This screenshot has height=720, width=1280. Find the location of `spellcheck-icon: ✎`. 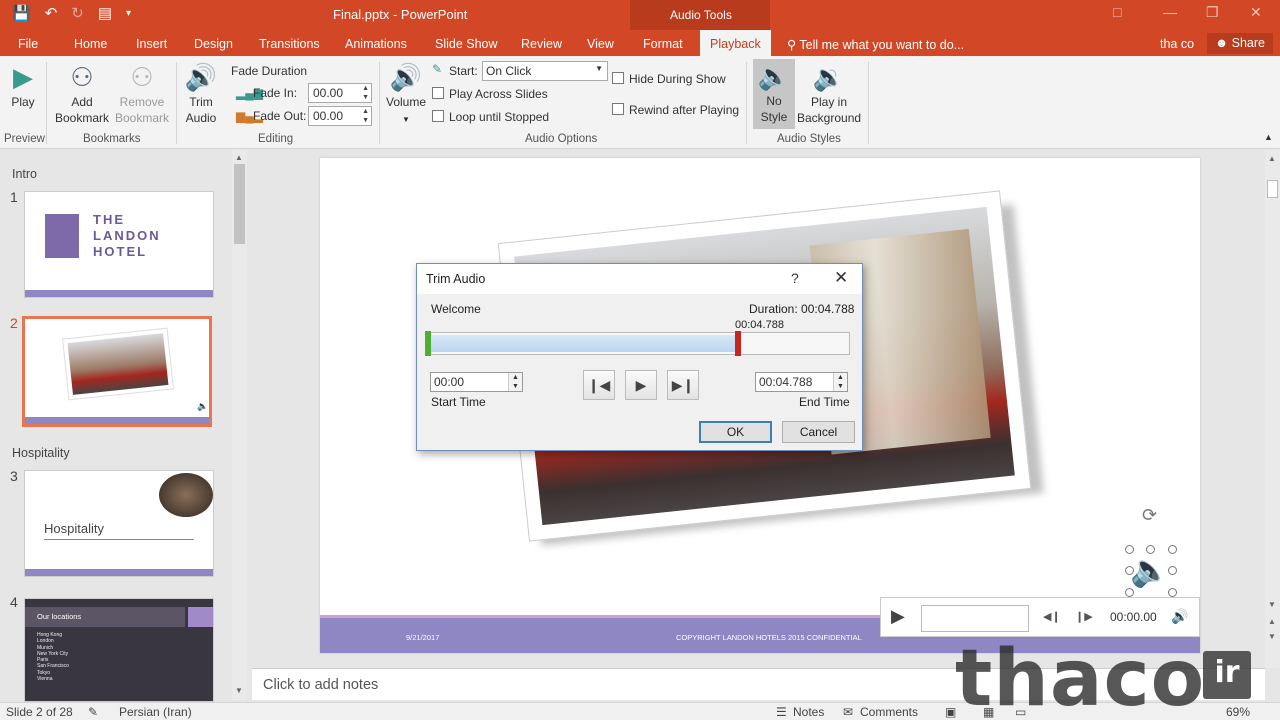

spellcheck-icon: ✎ is located at coordinates (93, 712).